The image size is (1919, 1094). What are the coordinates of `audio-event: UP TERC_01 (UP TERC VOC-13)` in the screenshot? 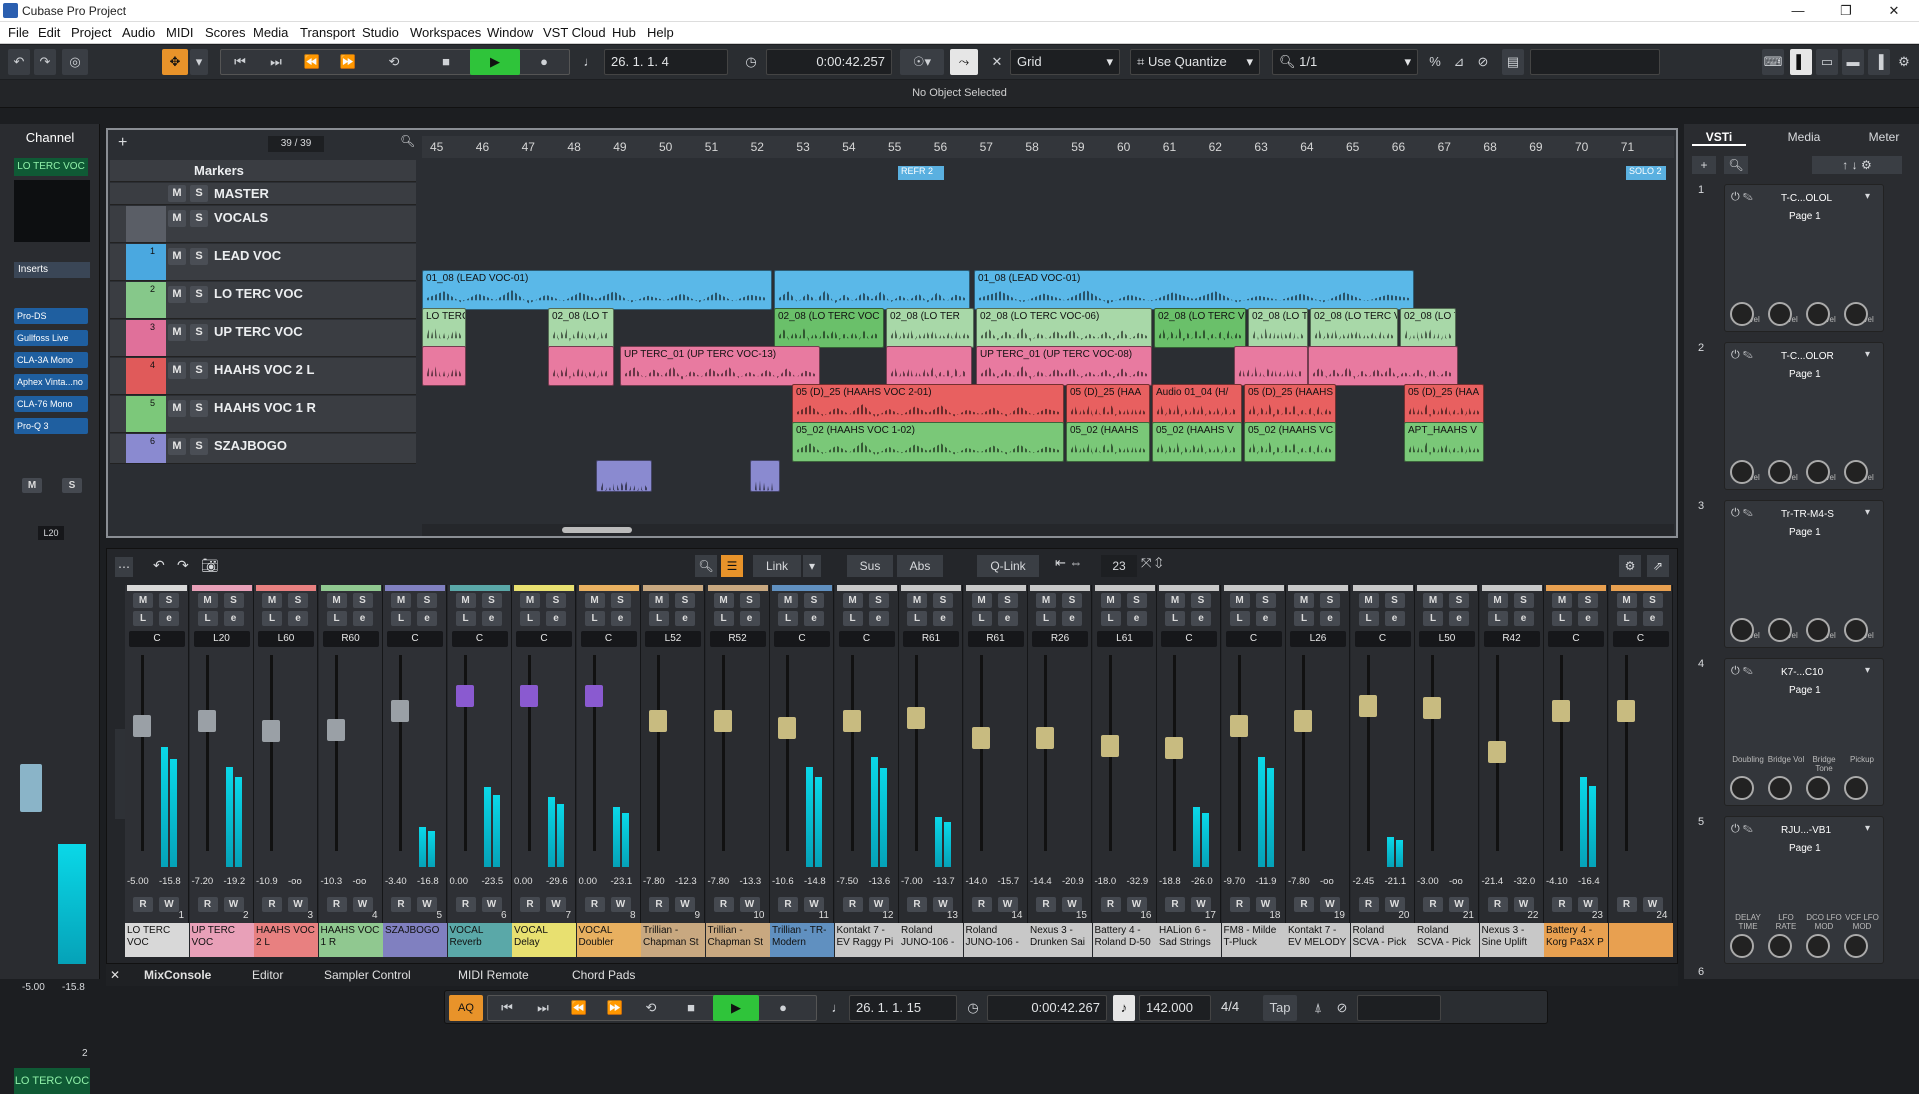 It's located at (720, 366).